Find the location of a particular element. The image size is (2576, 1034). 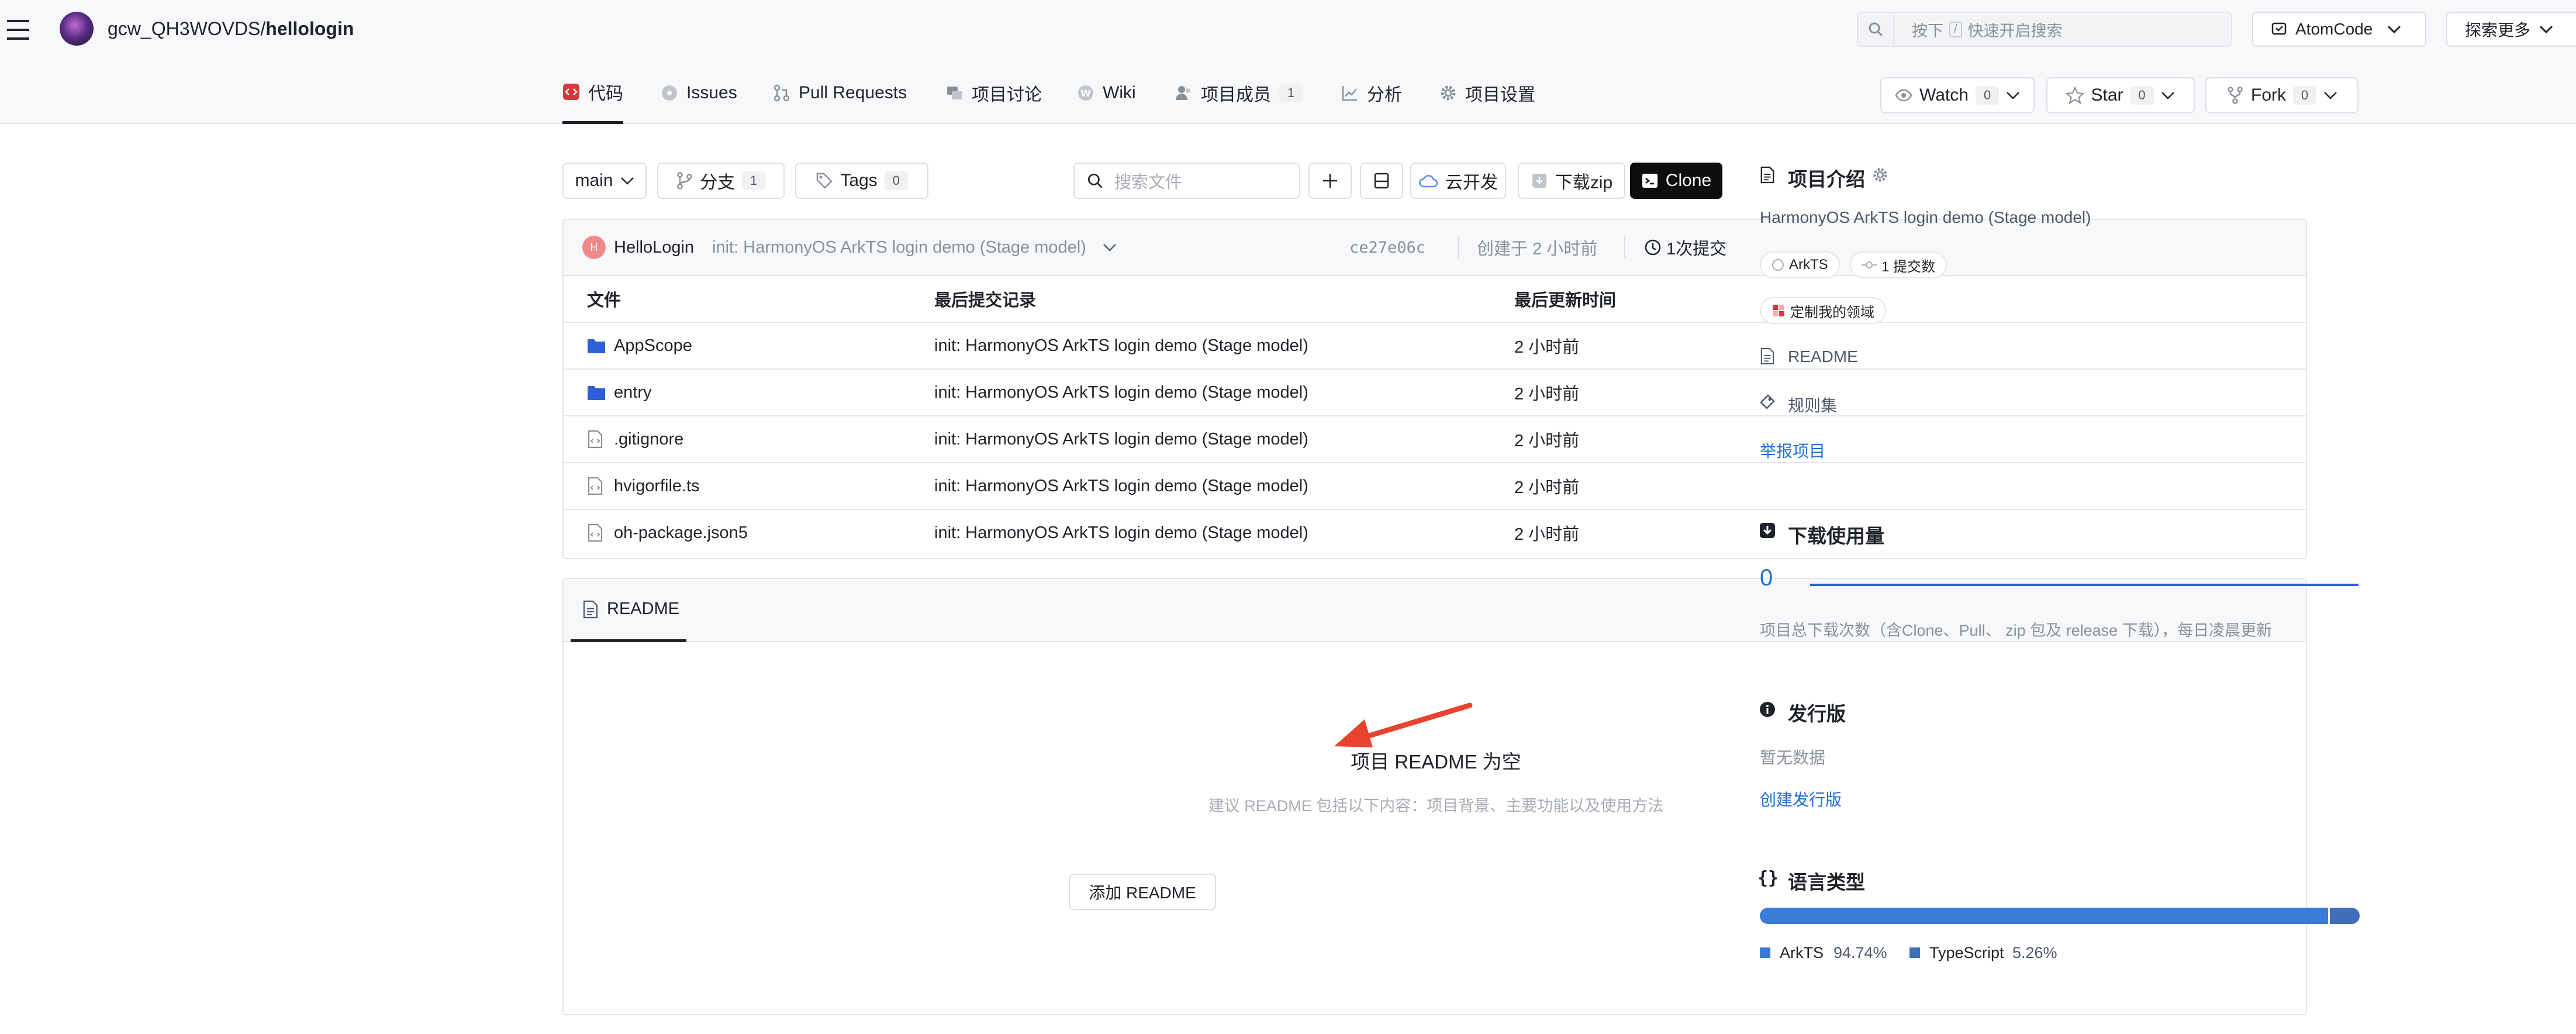

search-shortcut-prefix: 按下 is located at coordinates (1927, 31).